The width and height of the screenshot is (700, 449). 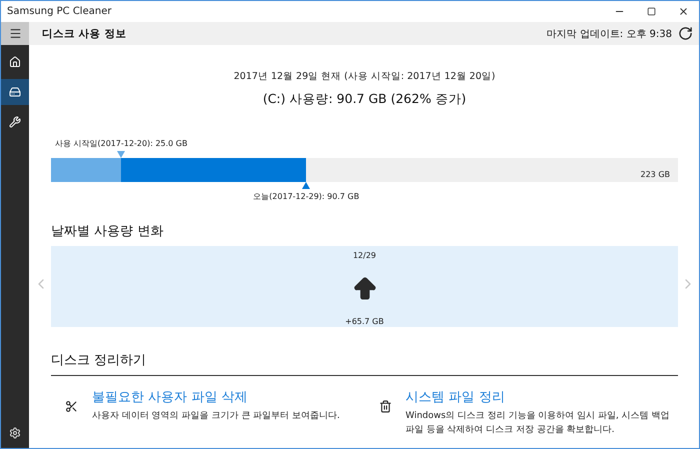 I want to click on window-title: Samsung PC Cleaner, so click(x=59, y=11).